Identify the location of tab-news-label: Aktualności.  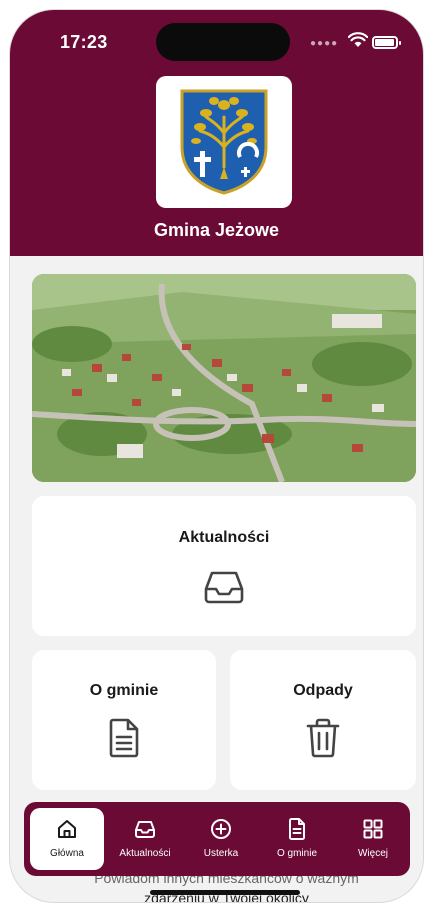
(145, 853).